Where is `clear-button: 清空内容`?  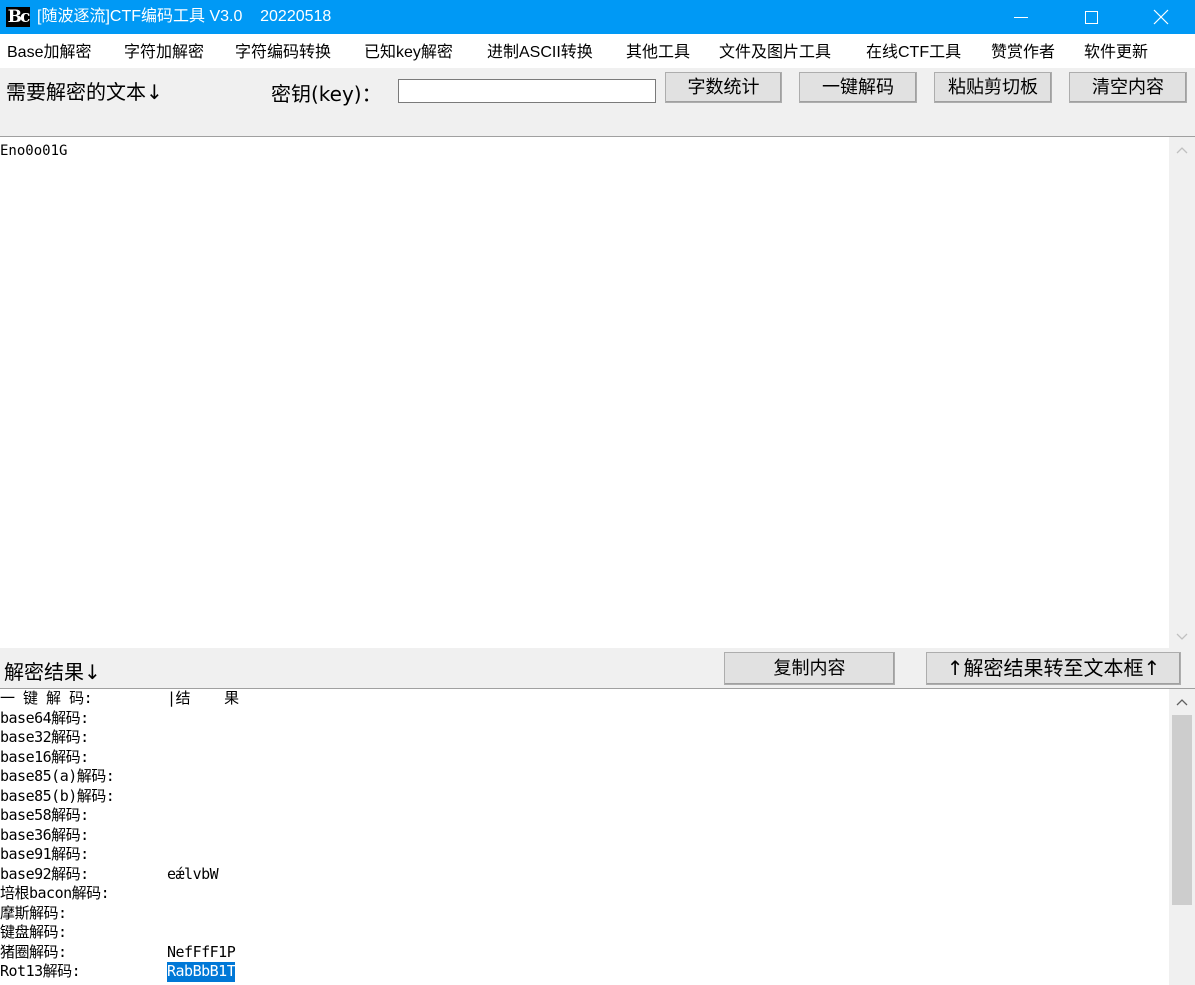 clear-button: 清空内容 is located at coordinates (1128, 87).